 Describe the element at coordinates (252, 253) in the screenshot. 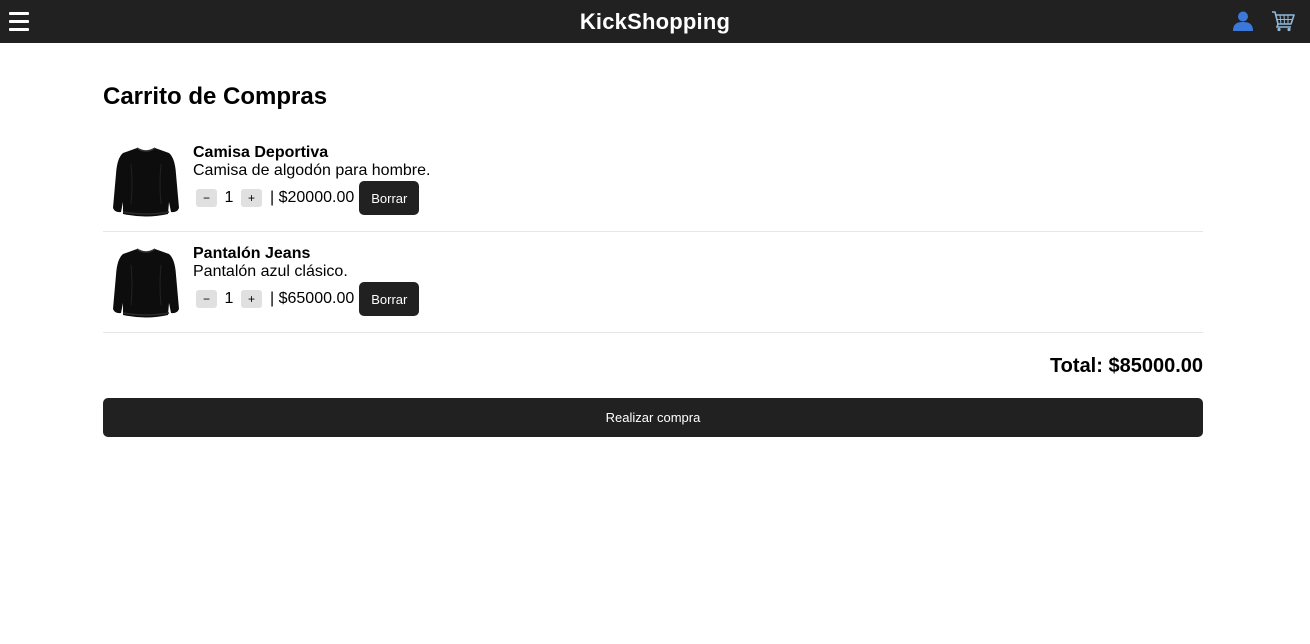

I see `item-name: Pantalón Jeans` at that location.